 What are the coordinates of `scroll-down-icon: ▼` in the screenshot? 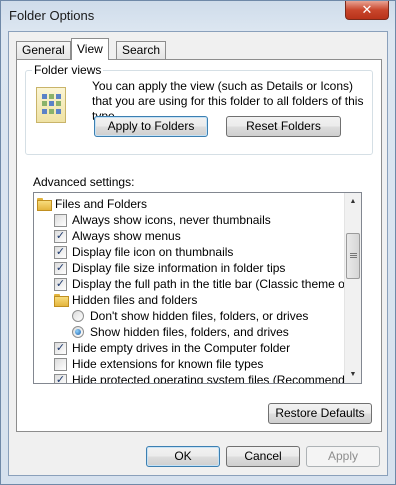 It's located at (353, 374).